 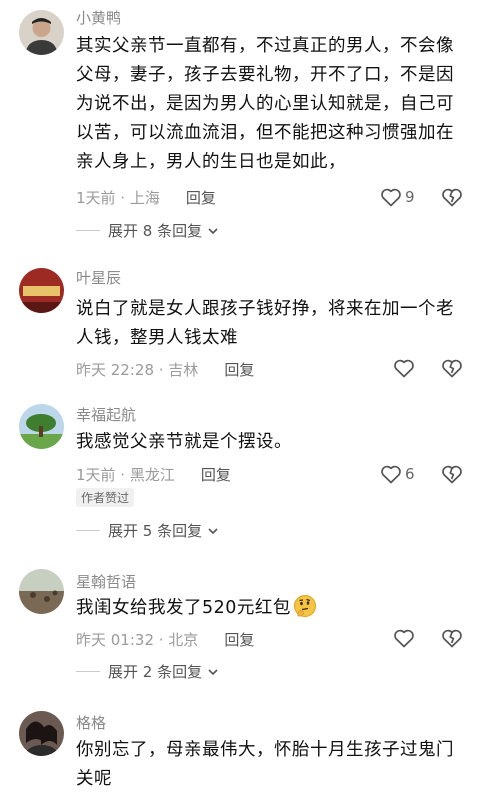 What do you see at coordinates (91, 722) in the screenshot?
I see `username: 格格` at bounding box center [91, 722].